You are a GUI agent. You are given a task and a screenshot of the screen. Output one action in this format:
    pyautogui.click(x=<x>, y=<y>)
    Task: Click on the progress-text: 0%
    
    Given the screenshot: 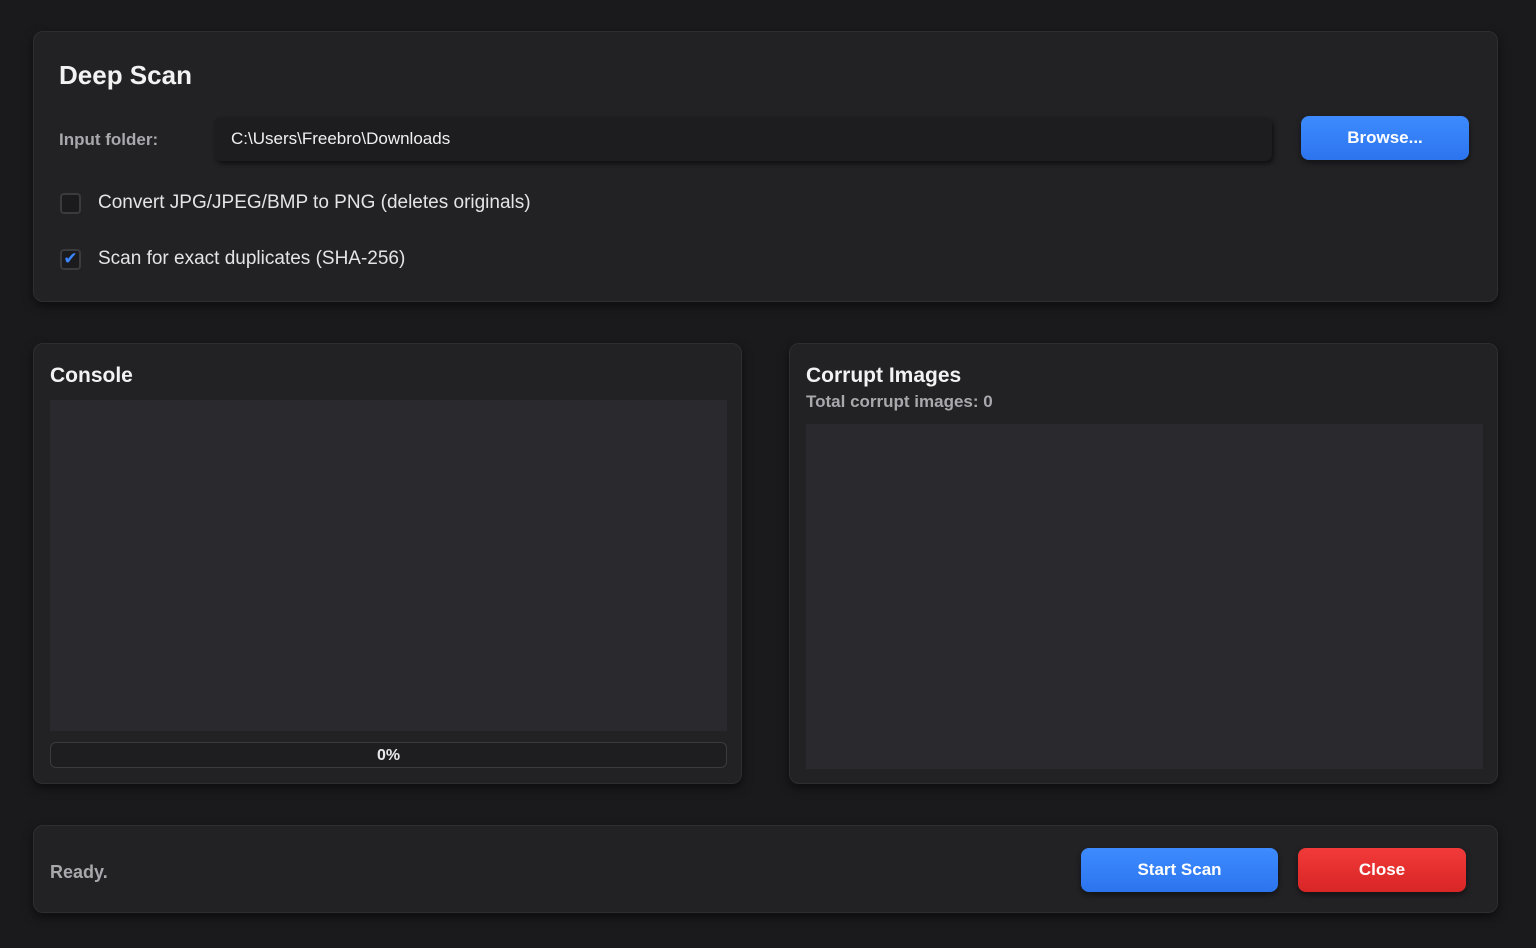 What is the action you would take?
    pyautogui.click(x=388, y=755)
    